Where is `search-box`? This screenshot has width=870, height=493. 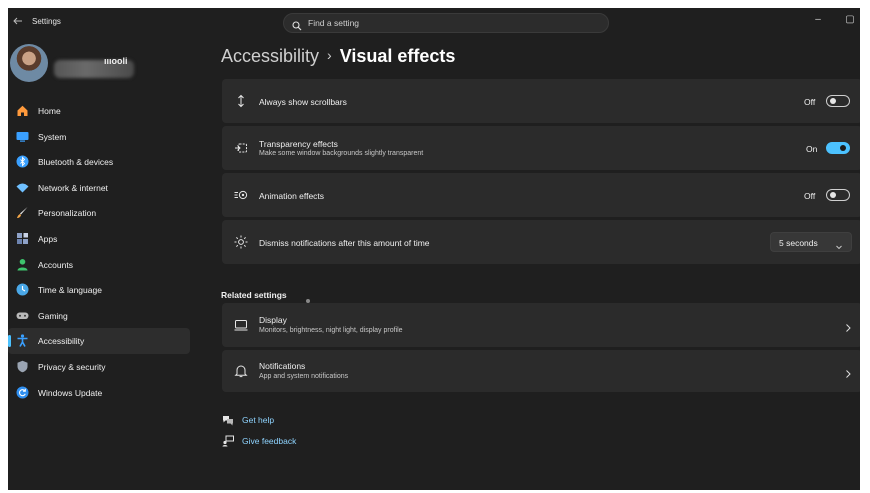
search-box is located at coordinates (446, 23).